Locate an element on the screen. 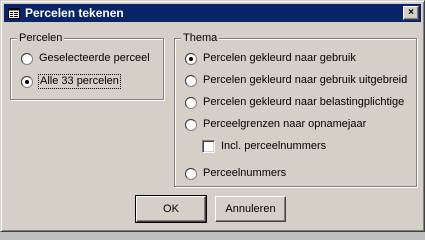 The width and height of the screenshot is (425, 240). title-bar: Percelen tekenen × is located at coordinates (212, 13).